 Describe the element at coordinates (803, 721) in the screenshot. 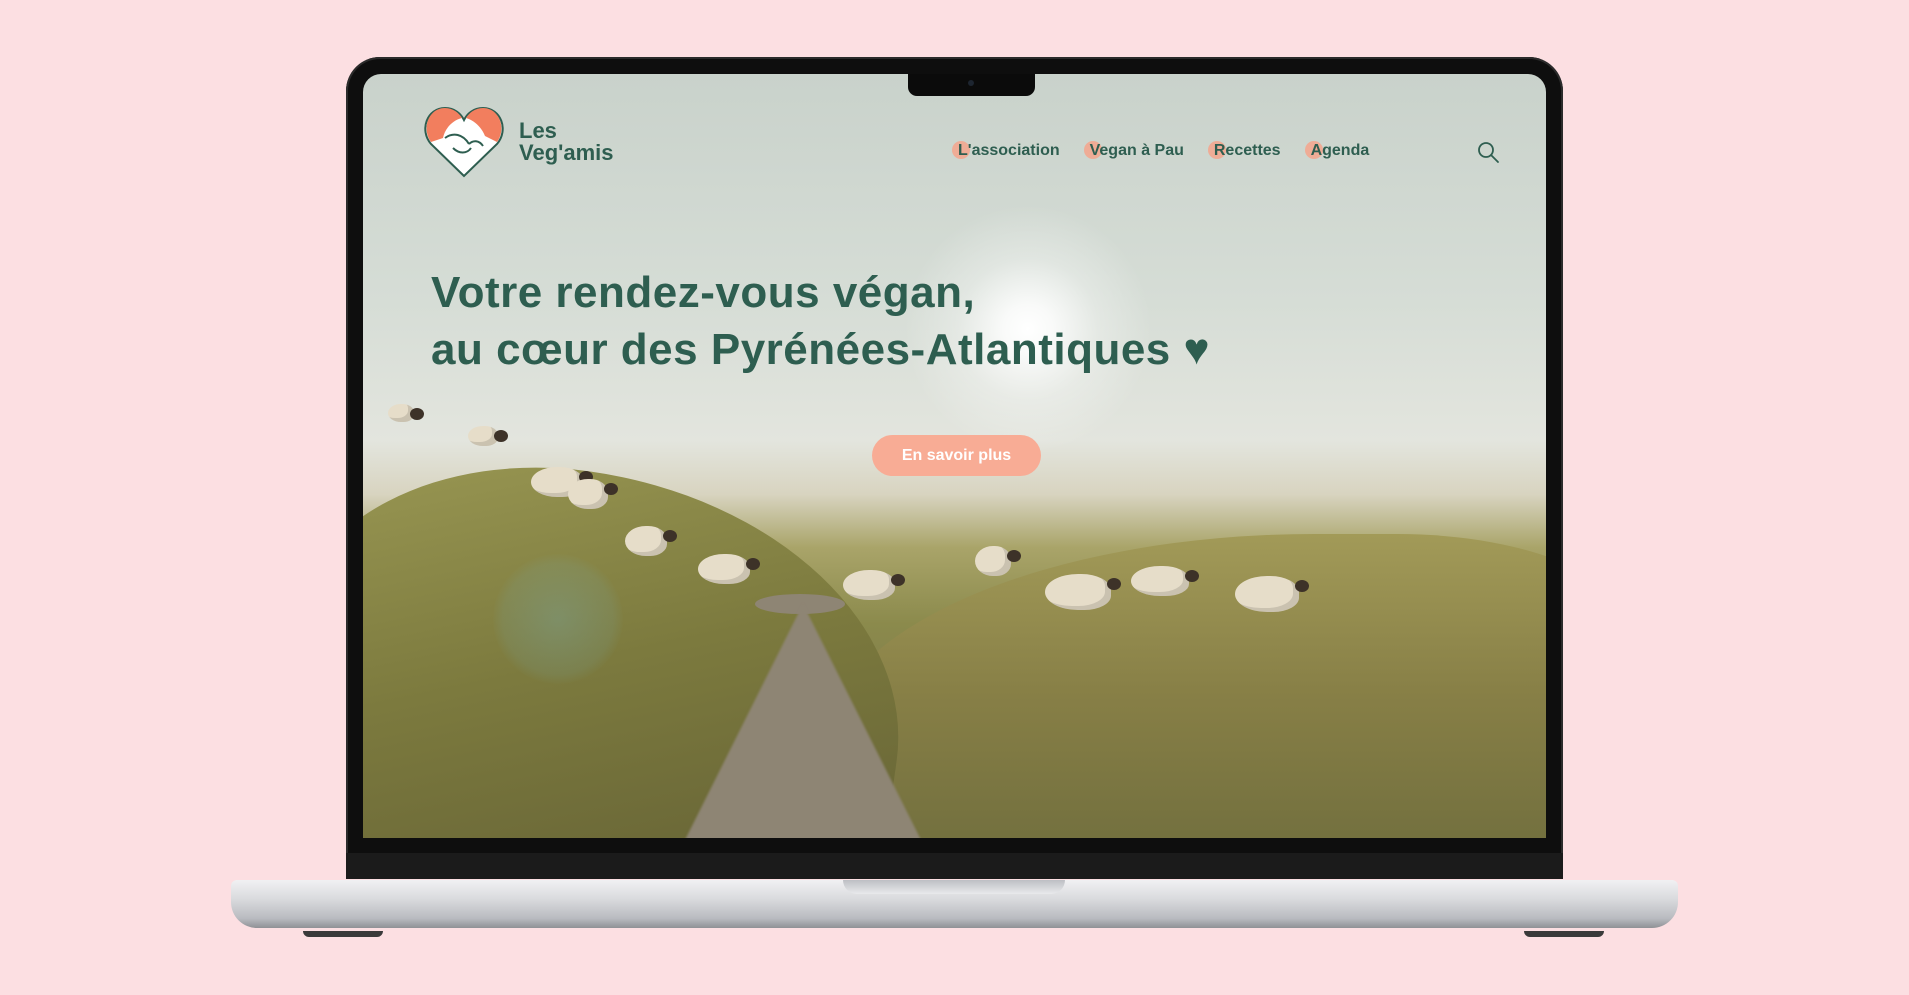

I see `dirt-path` at that location.